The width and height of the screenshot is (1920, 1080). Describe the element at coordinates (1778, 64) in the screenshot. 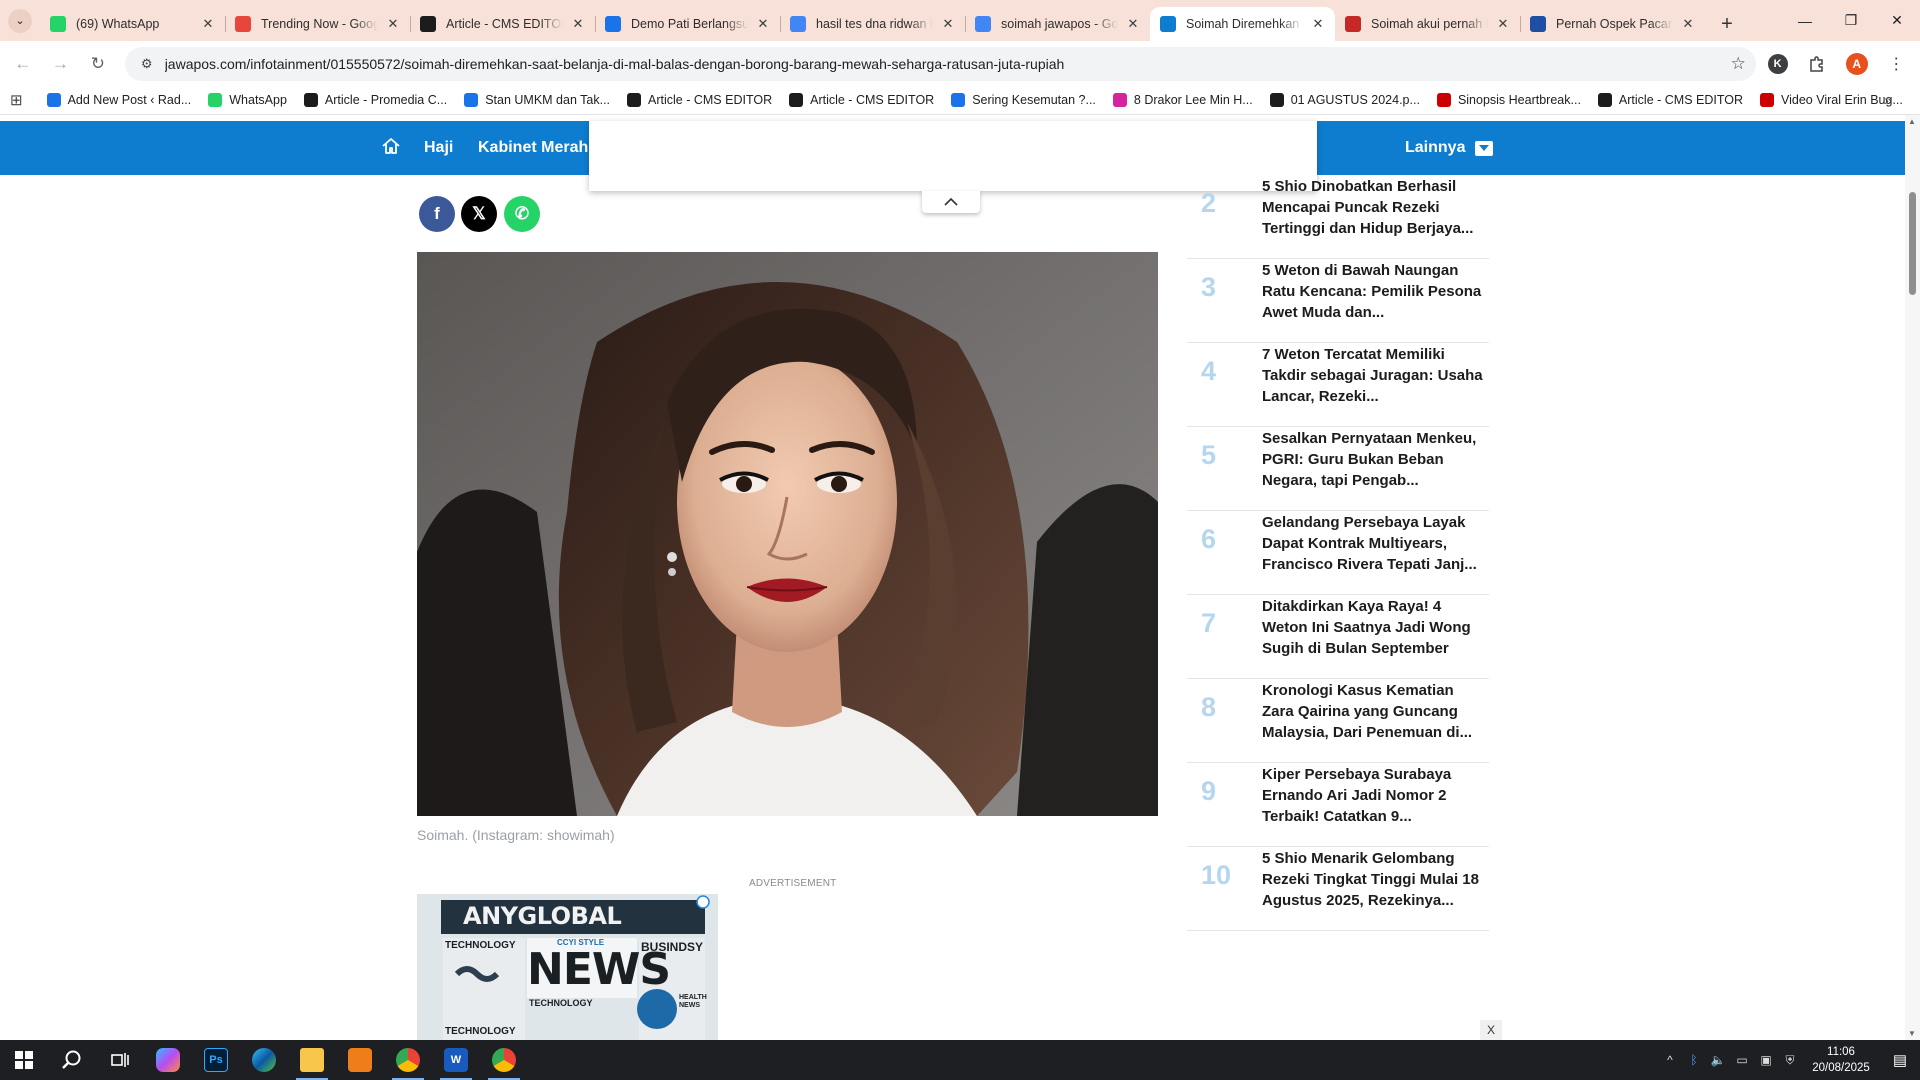

I see `profile-k-button: K` at that location.